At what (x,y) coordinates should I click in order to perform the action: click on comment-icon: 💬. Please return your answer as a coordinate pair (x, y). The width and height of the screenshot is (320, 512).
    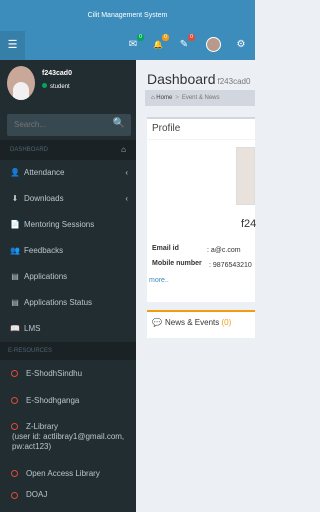
    Looking at the image, I should click on (157, 322).